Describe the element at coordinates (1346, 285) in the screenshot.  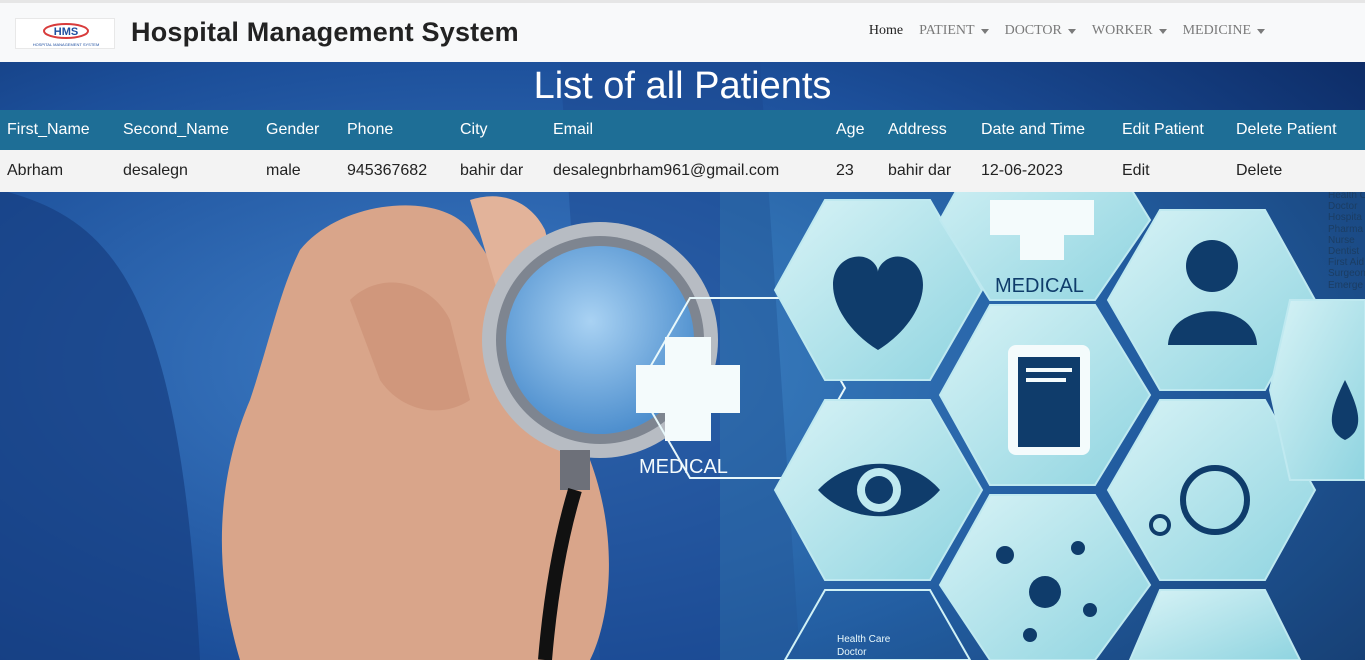
I see `side-list-item: Emerge` at that location.